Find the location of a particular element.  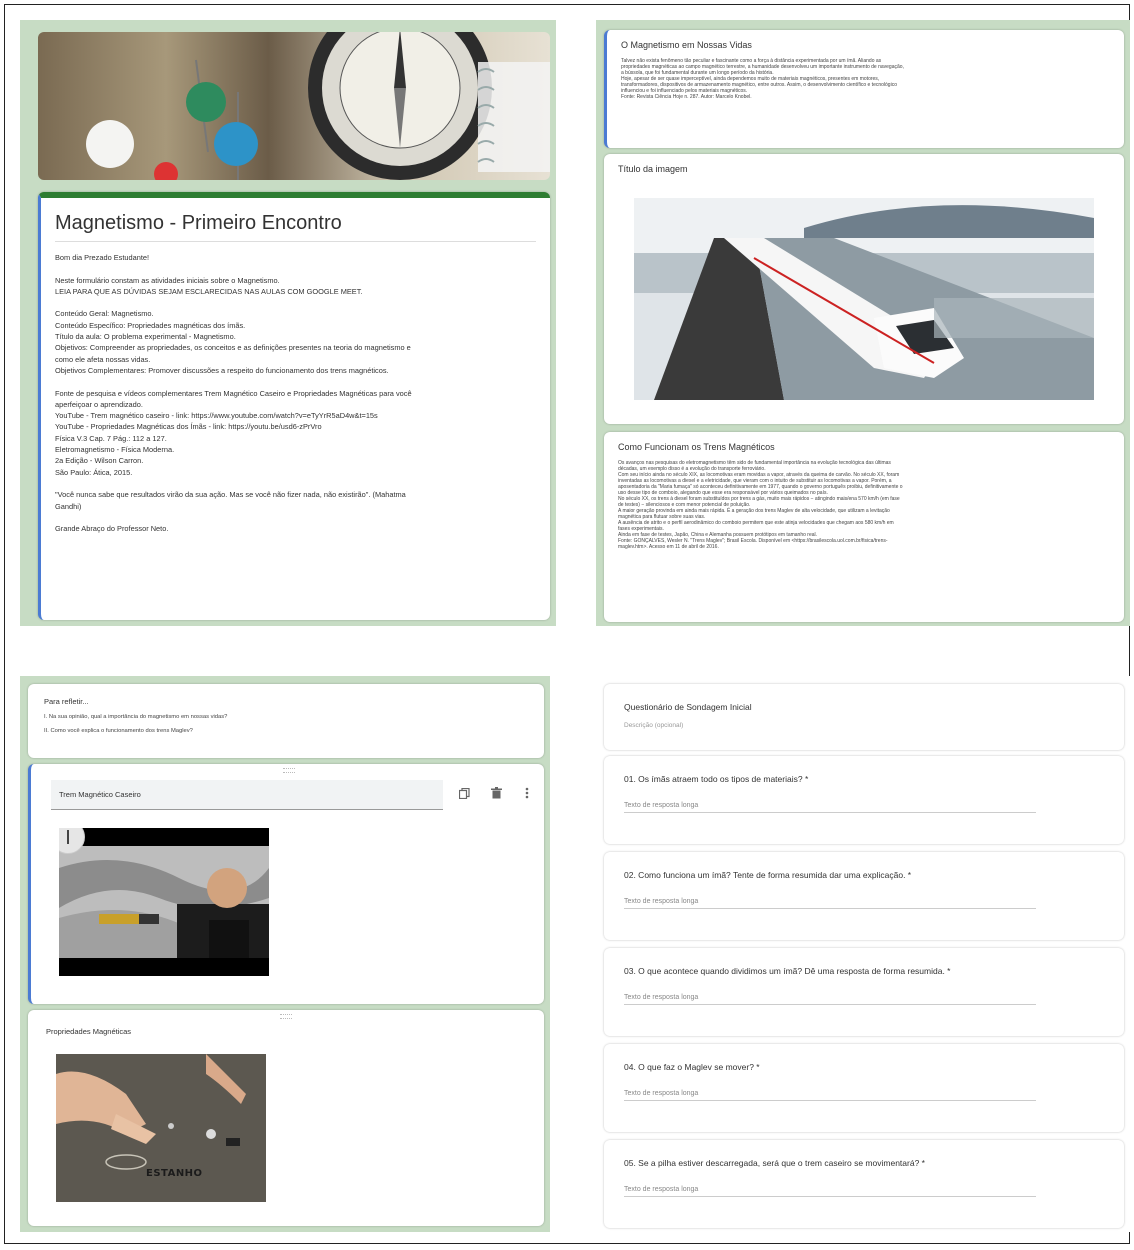

trash-icon is located at coordinates (496, 792).